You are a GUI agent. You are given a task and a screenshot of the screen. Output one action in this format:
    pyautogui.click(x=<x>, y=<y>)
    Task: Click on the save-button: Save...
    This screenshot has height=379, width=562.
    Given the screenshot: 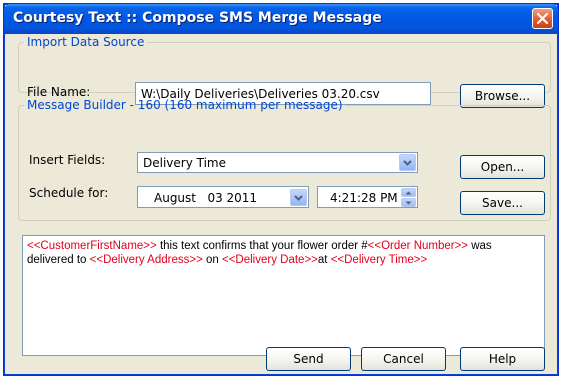 What is the action you would take?
    pyautogui.click(x=502, y=203)
    